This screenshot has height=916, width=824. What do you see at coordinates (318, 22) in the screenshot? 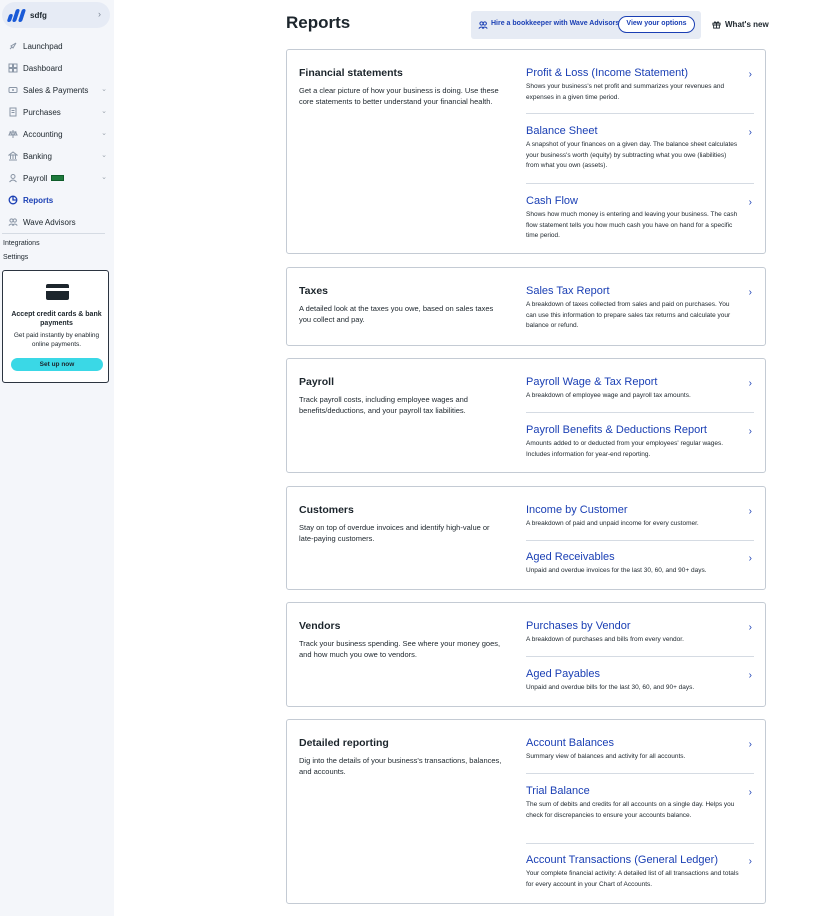
I see `page-title: Reports` at bounding box center [318, 22].